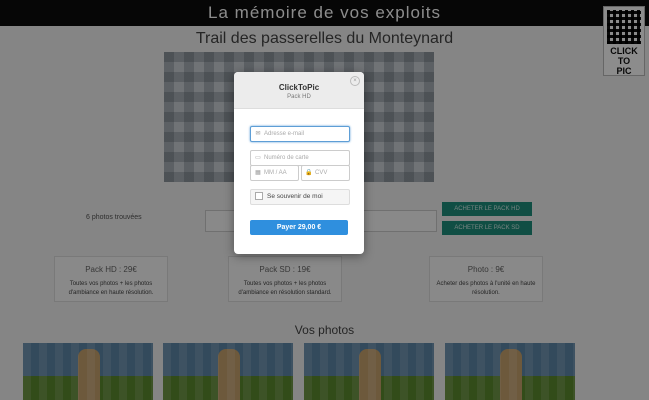  I want to click on email-placeholder: Adresse e-mail, so click(284, 134).